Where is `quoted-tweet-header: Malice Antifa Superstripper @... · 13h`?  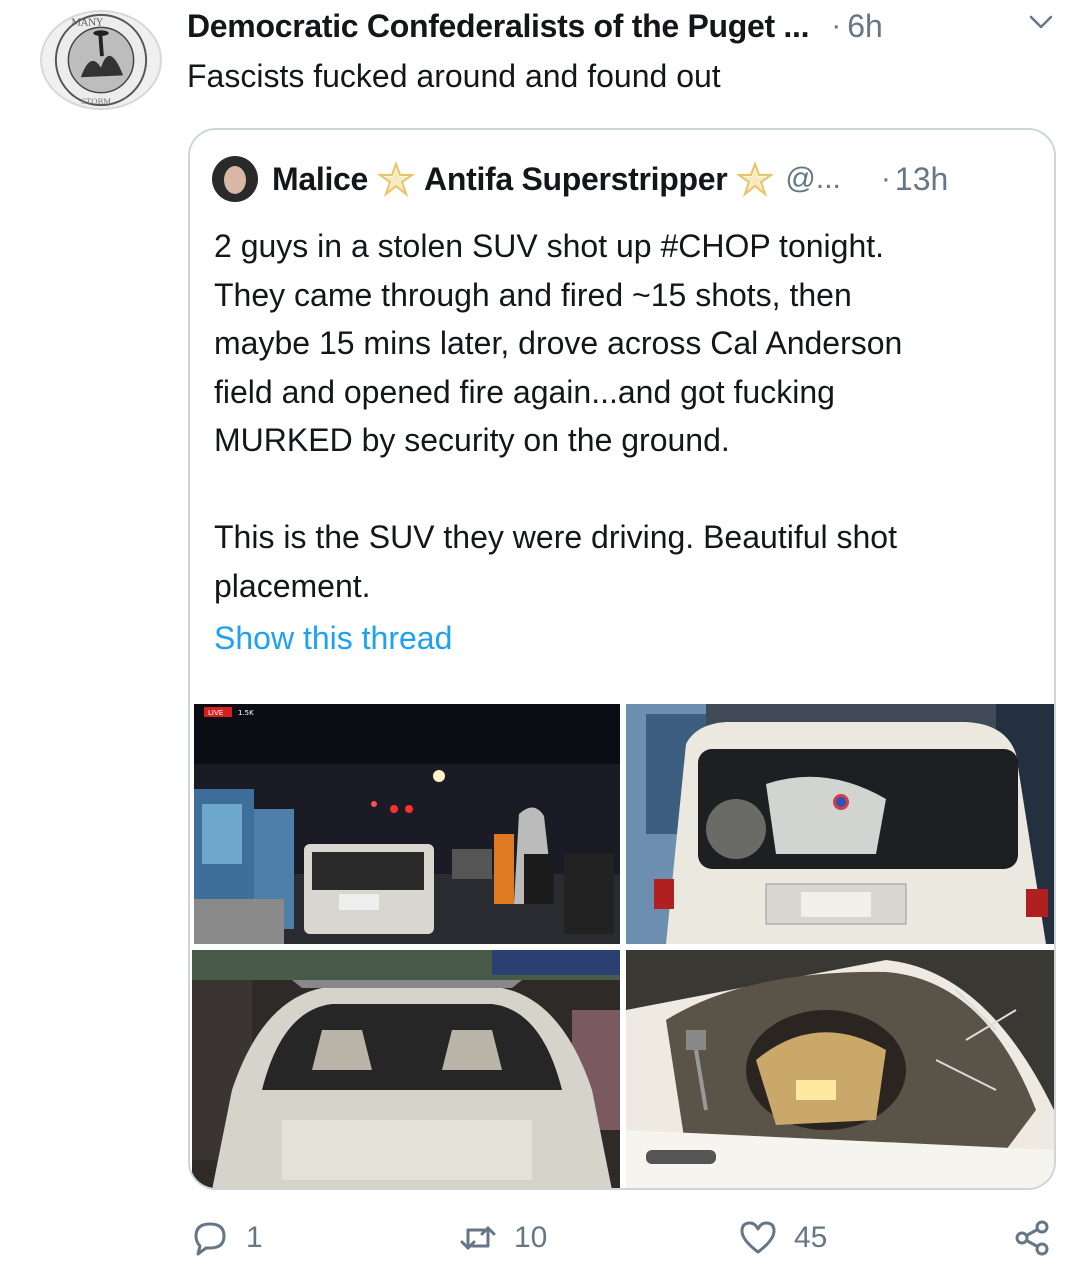
quoted-tweet-header: Malice Antifa Superstripper @... · 13h is located at coordinates (622, 179).